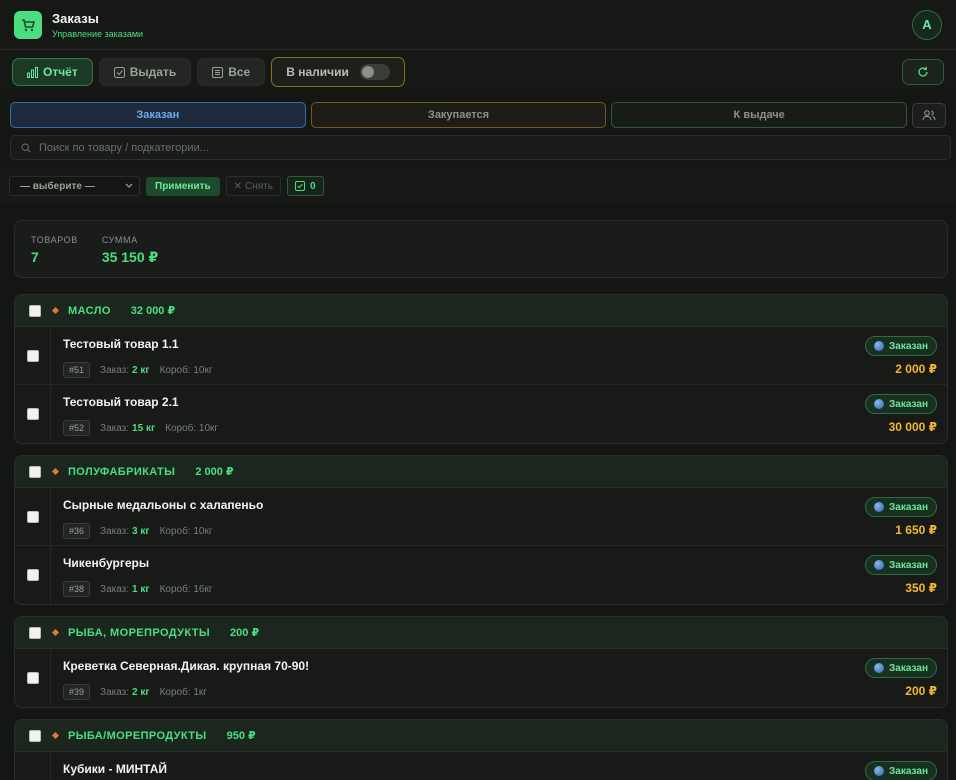 This screenshot has width=956, height=780. What do you see at coordinates (130, 257) in the screenshot?
I see `sum-value: 35 150 ₽` at bounding box center [130, 257].